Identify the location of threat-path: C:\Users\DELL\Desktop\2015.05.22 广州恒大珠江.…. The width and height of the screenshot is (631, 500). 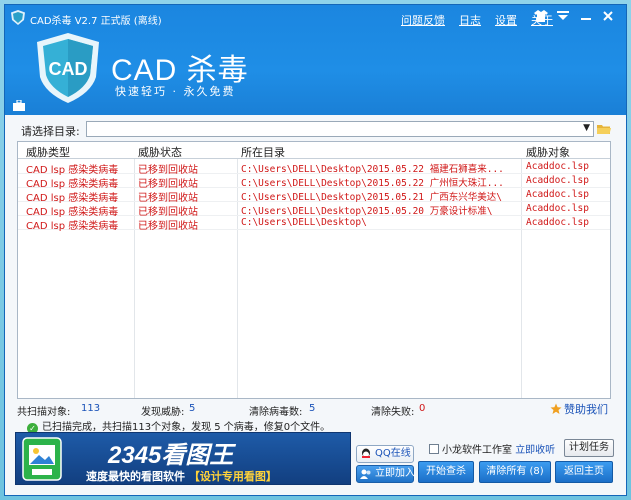
(372, 183).